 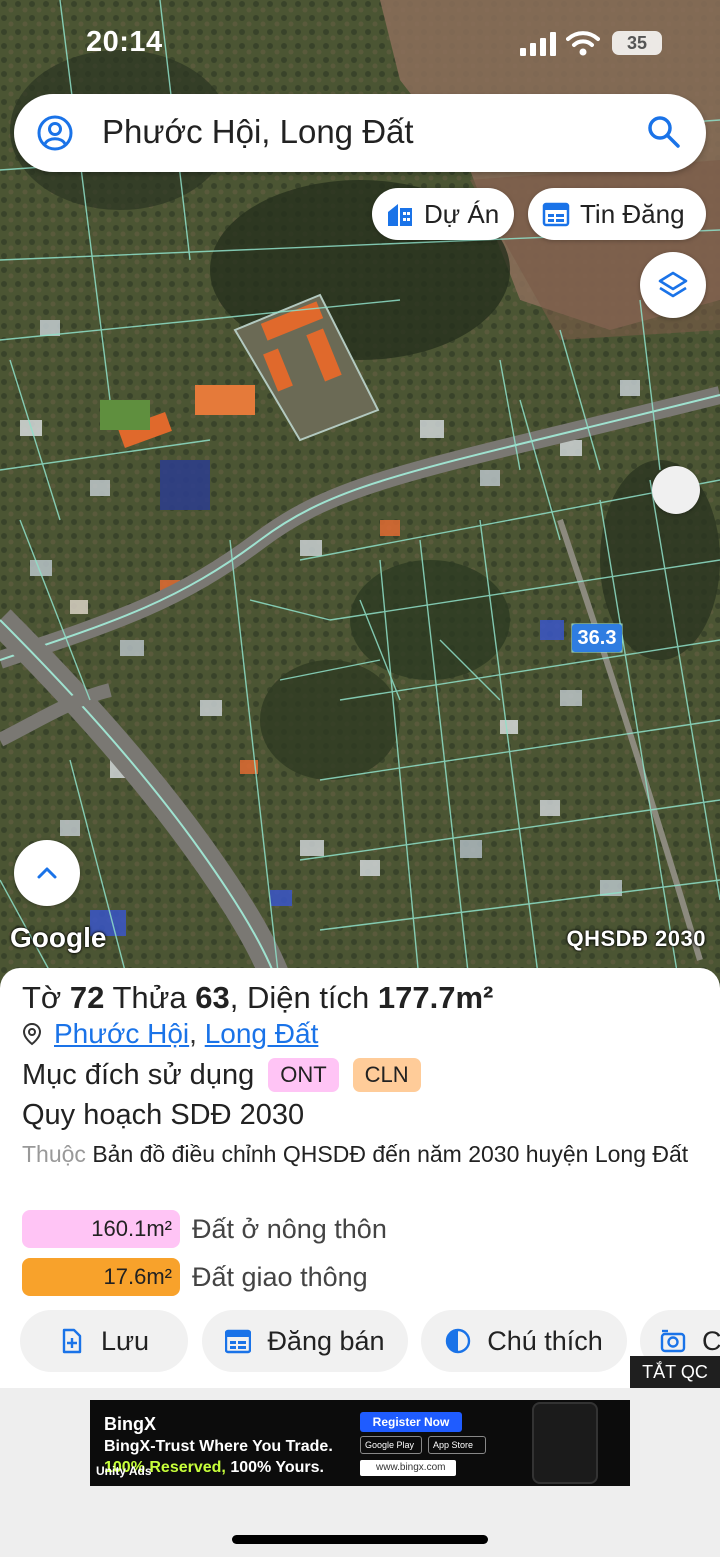 What do you see at coordinates (462, 213) in the screenshot?
I see `projects-chip-label: Dự Án` at bounding box center [462, 213].